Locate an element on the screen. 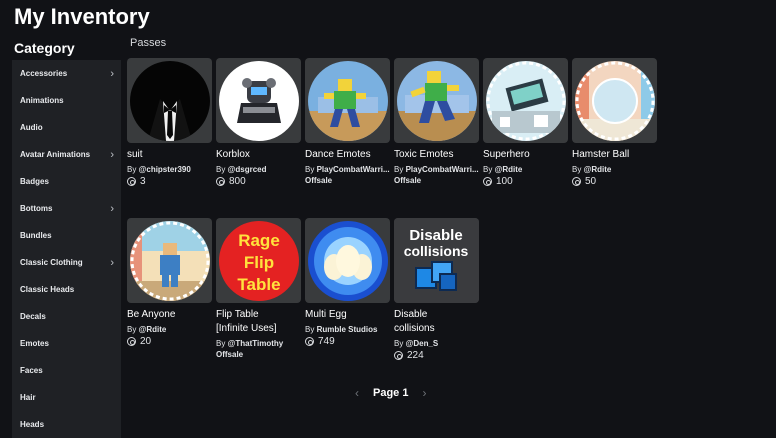 This screenshot has width=776, height=438. sidebar-item-hair: Hair is located at coordinates (66, 397).